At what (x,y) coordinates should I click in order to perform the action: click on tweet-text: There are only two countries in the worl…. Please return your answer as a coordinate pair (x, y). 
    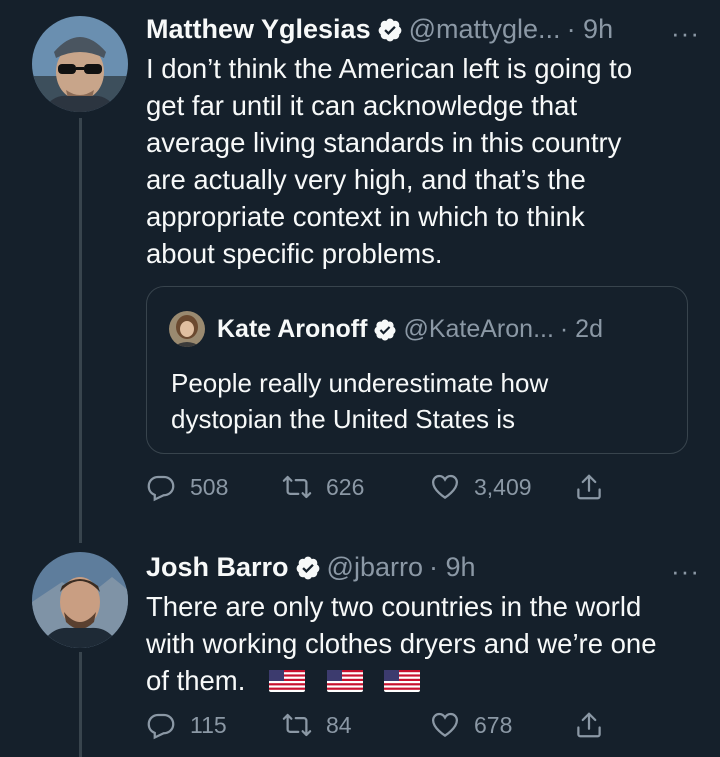
    Looking at the image, I should click on (401, 643).